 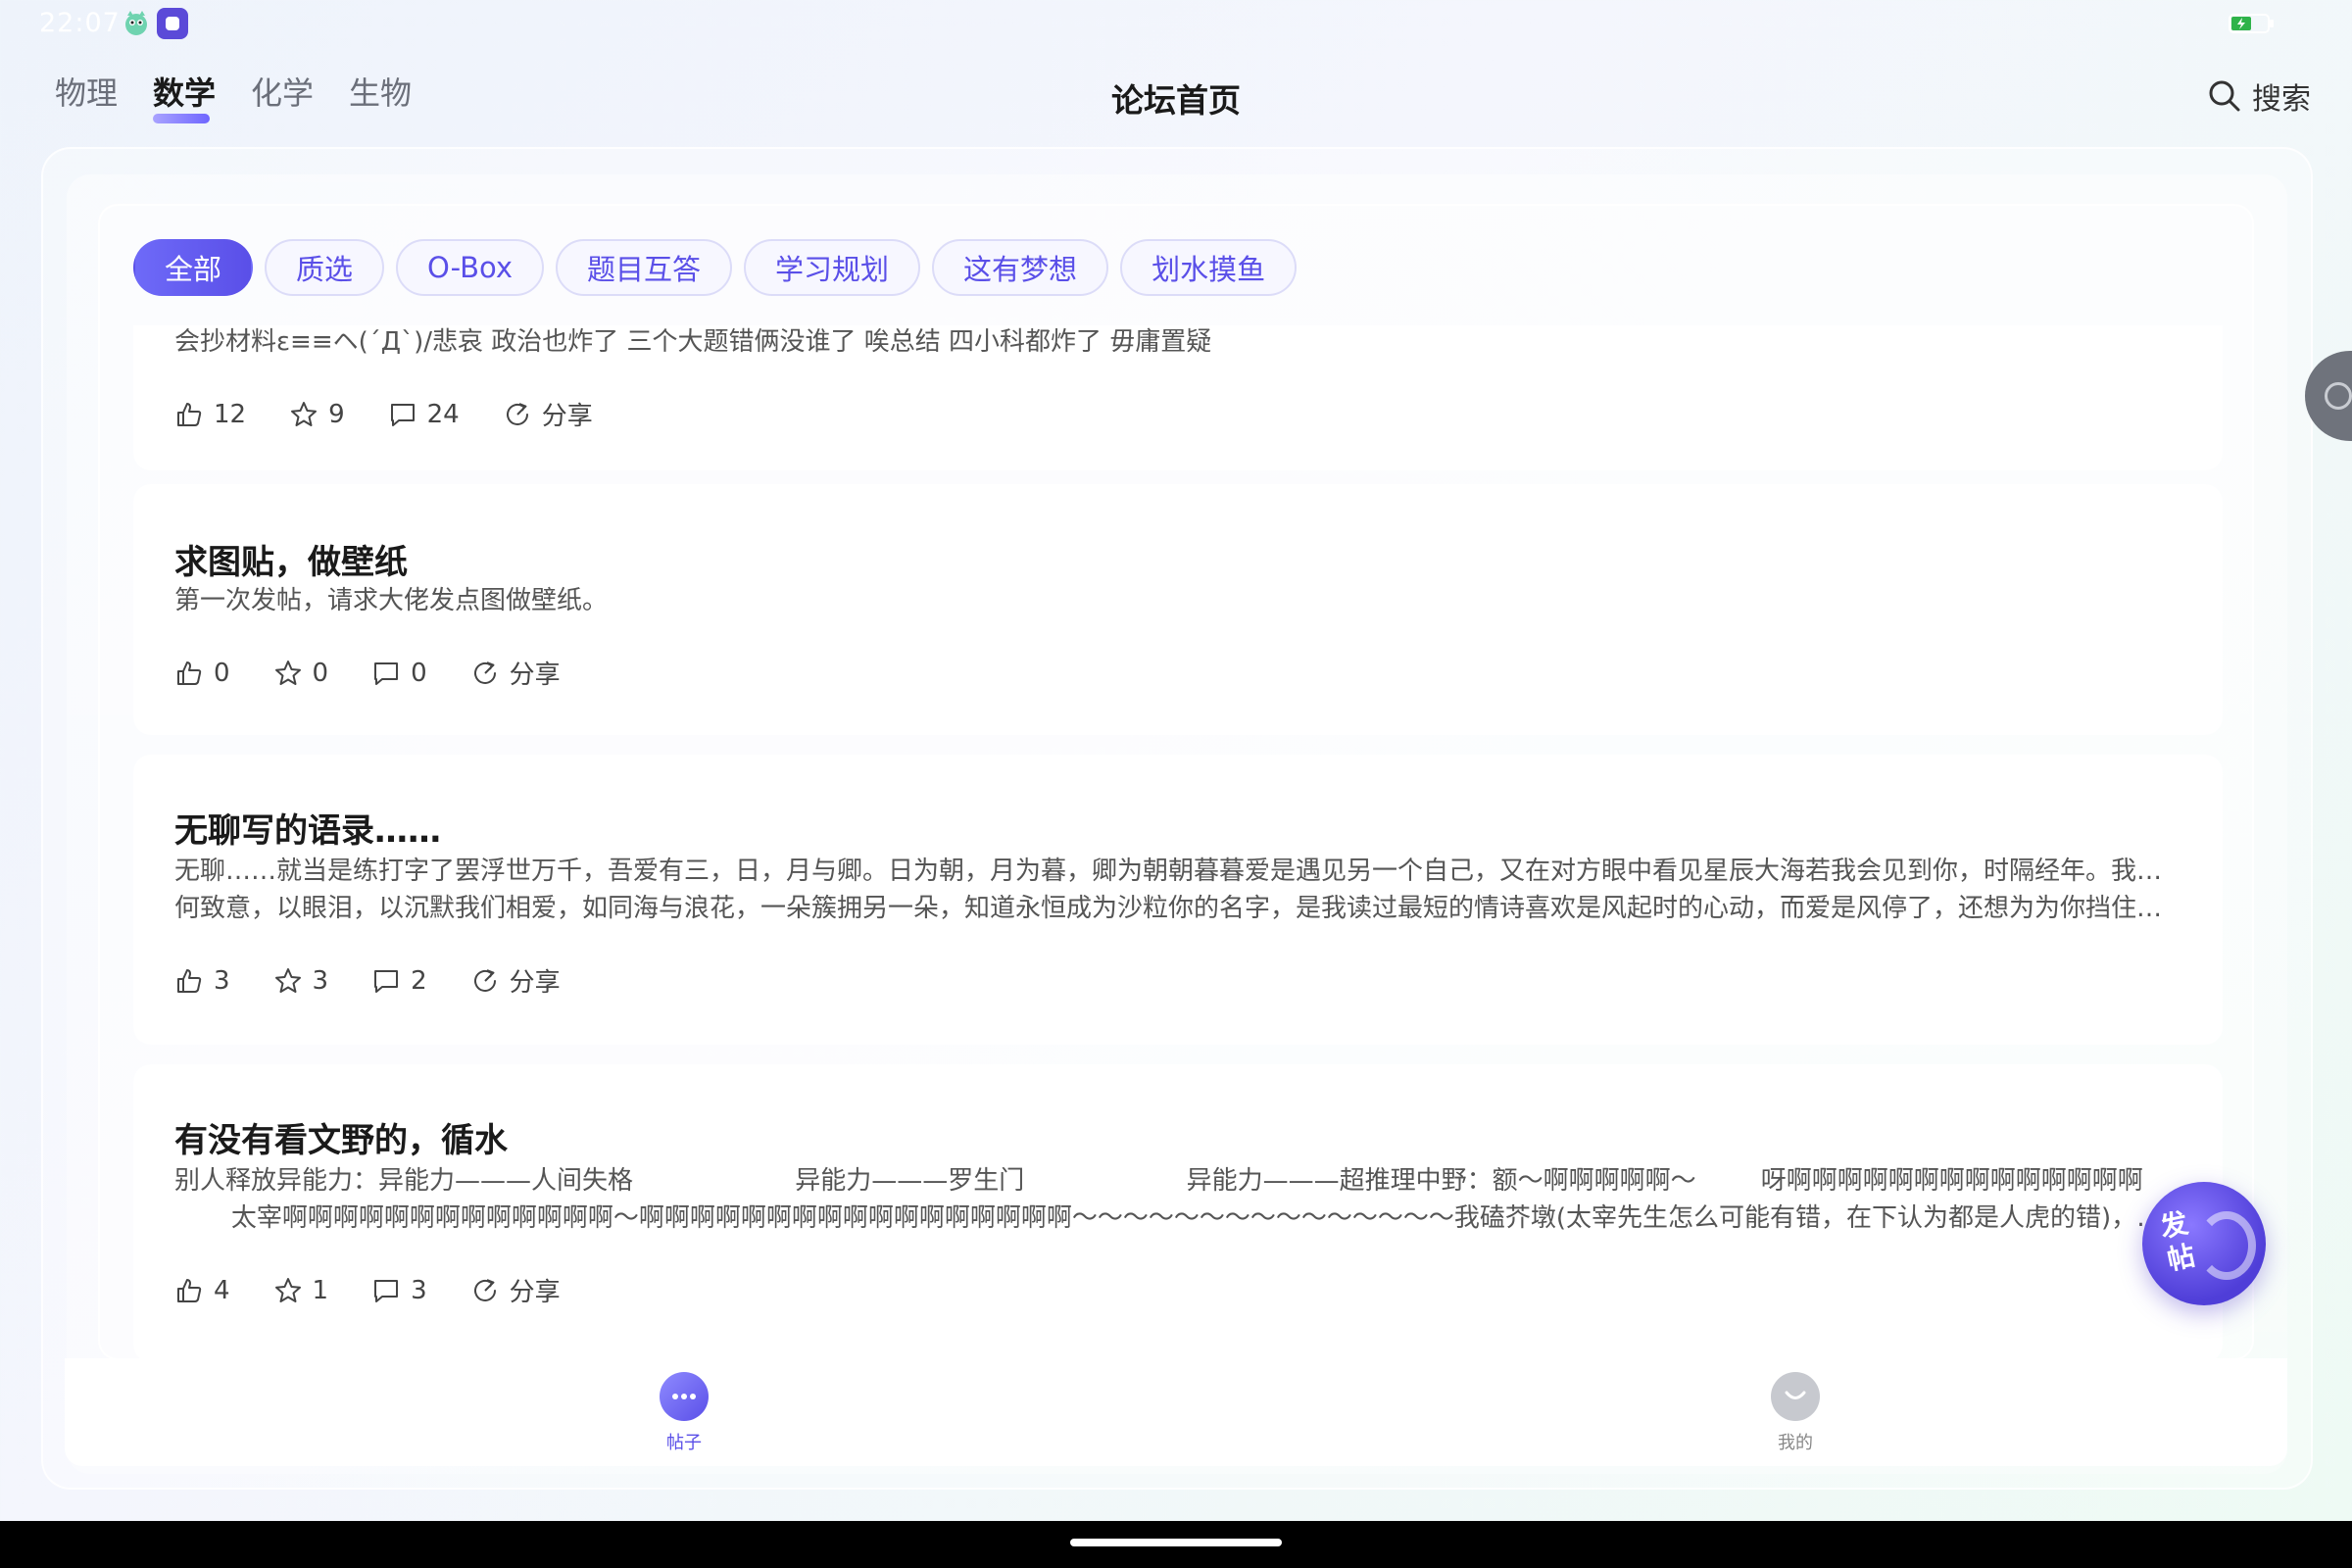 I want to click on nav-posts: 帖子, so click(x=684, y=1413).